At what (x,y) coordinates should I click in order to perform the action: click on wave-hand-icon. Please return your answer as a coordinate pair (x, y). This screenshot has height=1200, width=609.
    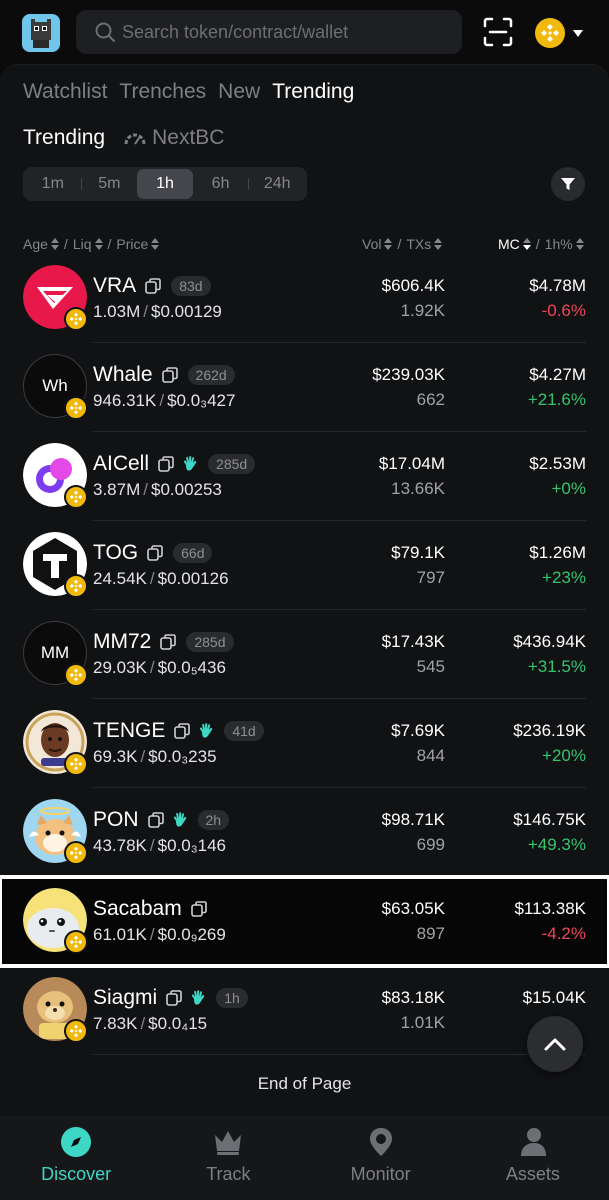
    Looking at the image, I should click on (190, 463).